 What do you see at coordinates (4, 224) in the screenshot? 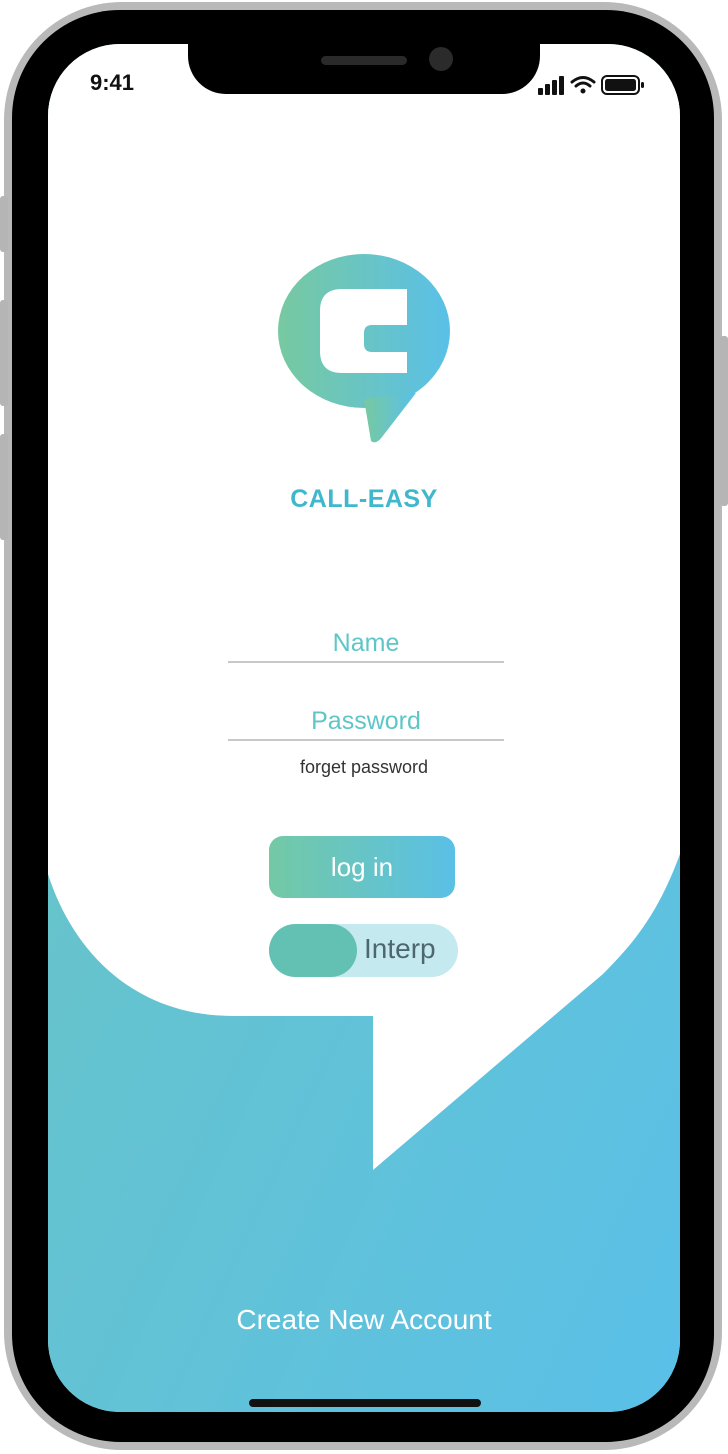
I see `mute-switch` at bounding box center [4, 224].